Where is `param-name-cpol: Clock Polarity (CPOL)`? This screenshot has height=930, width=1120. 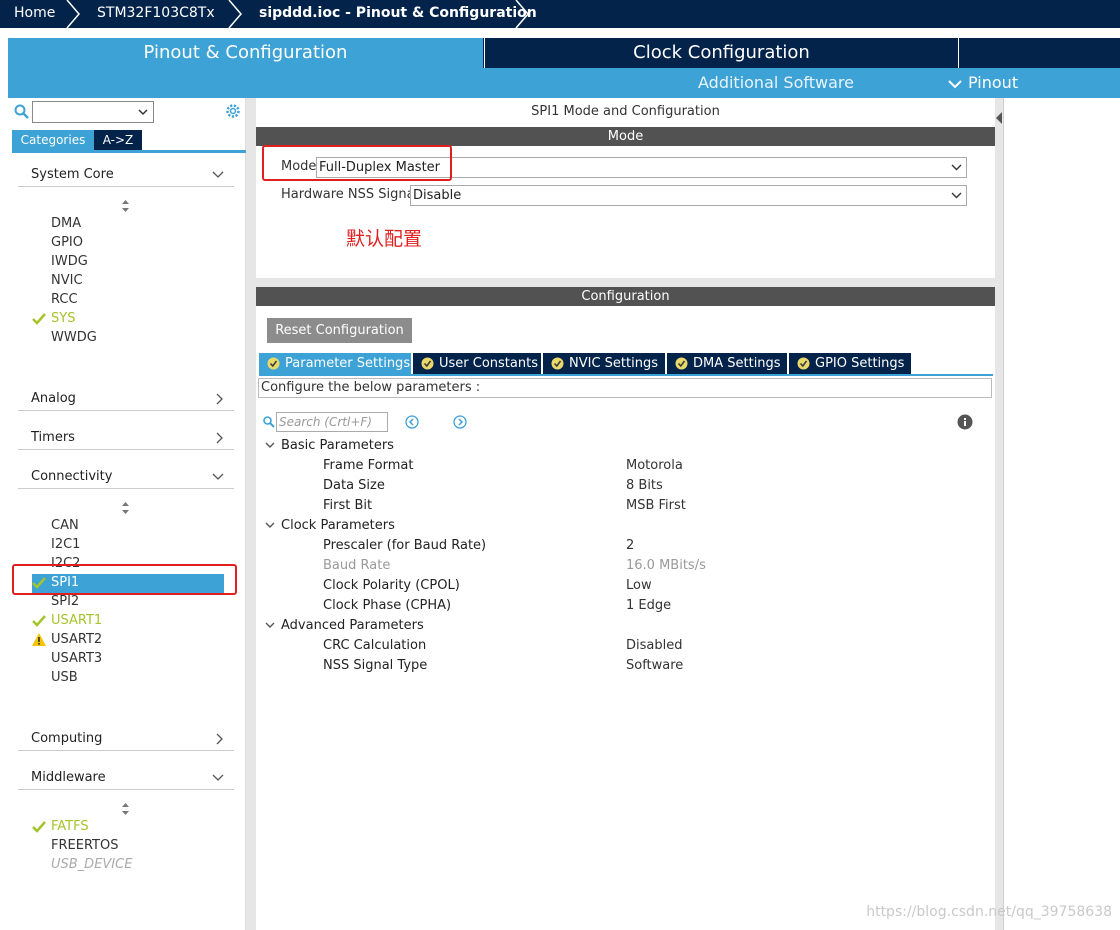 param-name-cpol: Clock Polarity (CPOL) is located at coordinates (391, 585).